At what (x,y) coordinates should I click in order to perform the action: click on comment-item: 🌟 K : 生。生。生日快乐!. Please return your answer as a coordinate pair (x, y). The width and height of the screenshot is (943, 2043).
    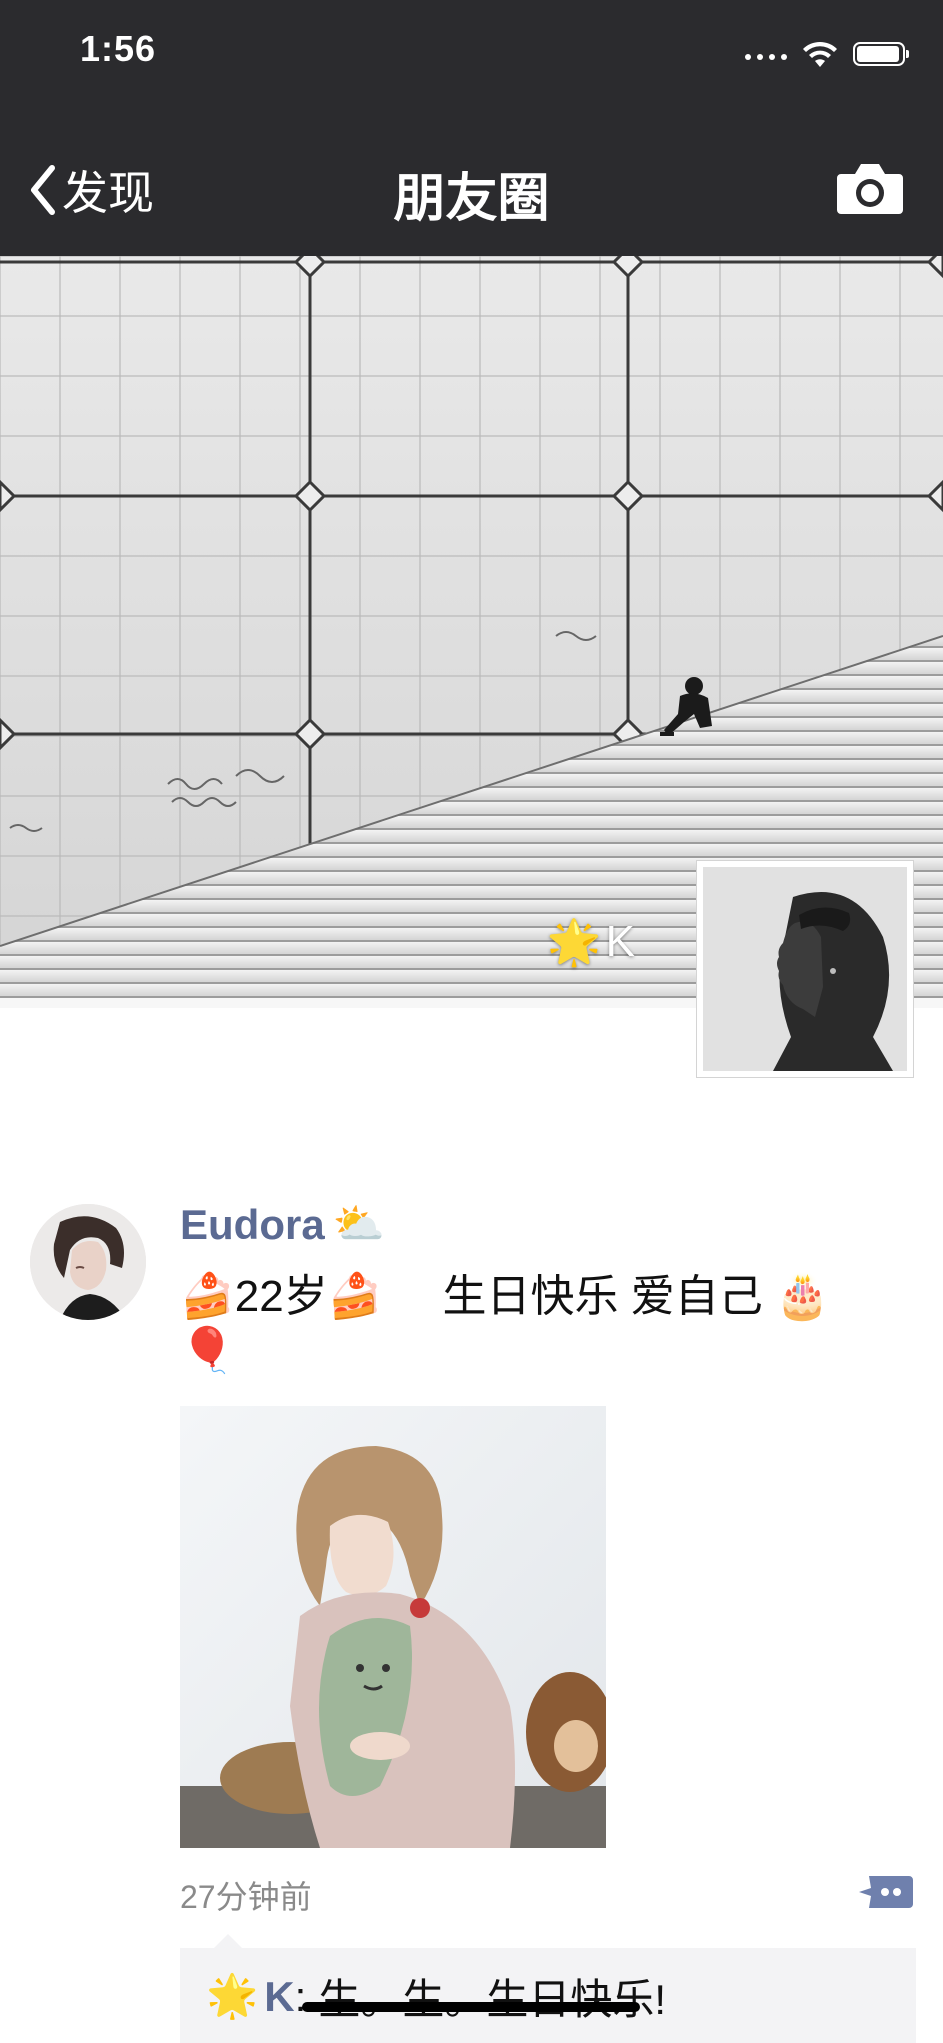
    Looking at the image, I should click on (436, 1996).